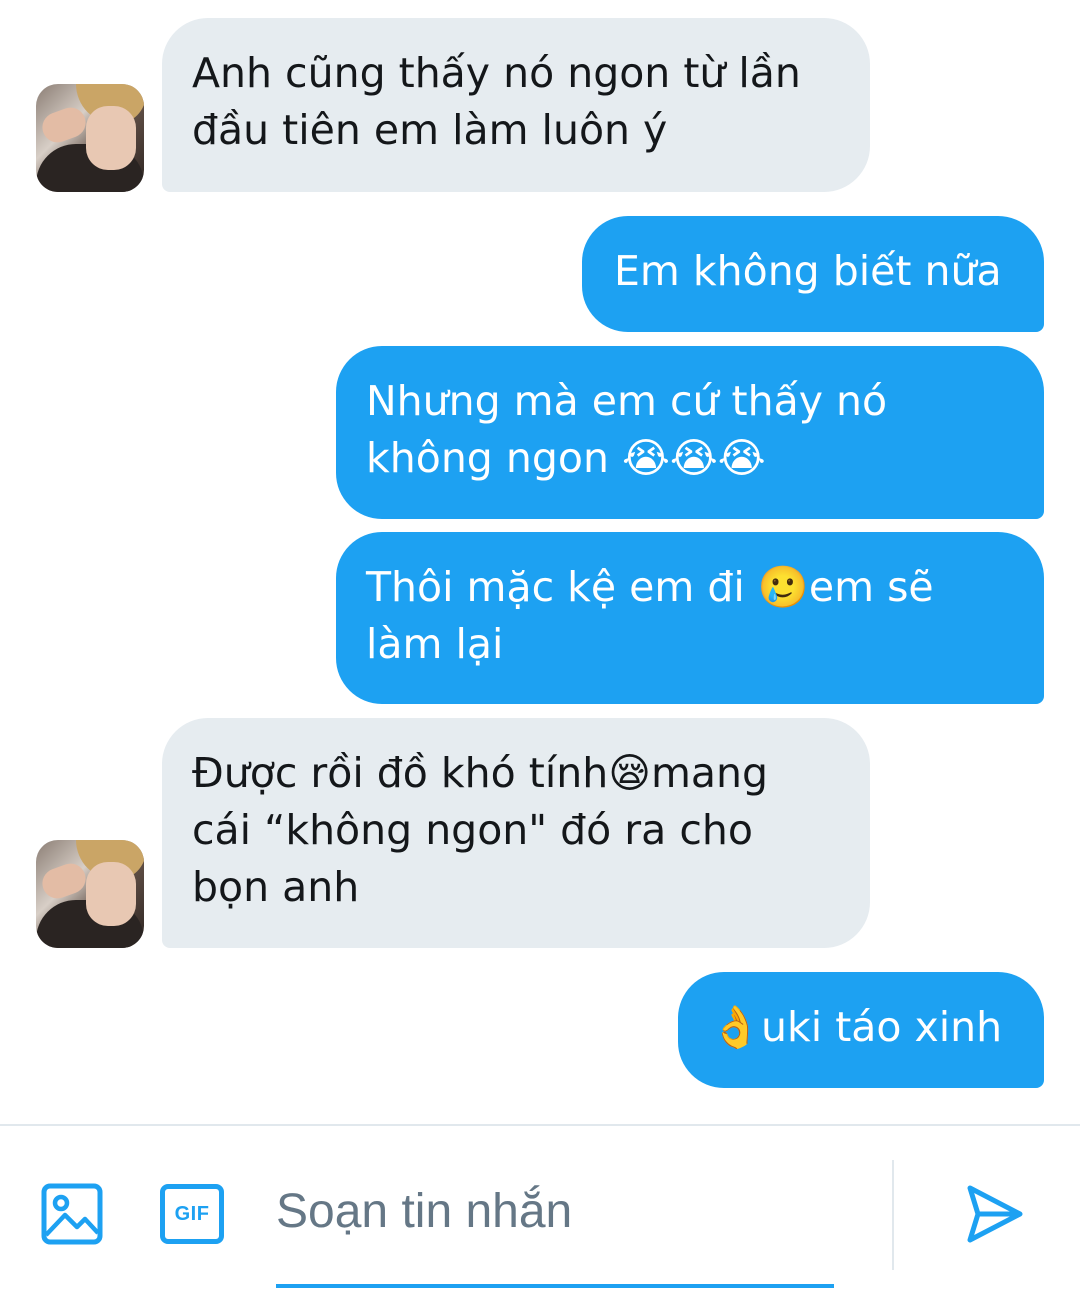 This screenshot has width=1080, height=1294. Describe the element at coordinates (690, 432) in the screenshot. I see `outgoing-message-bubble: Nhưng mà em cứ thấy nó không ngon 😭😭😭` at that location.